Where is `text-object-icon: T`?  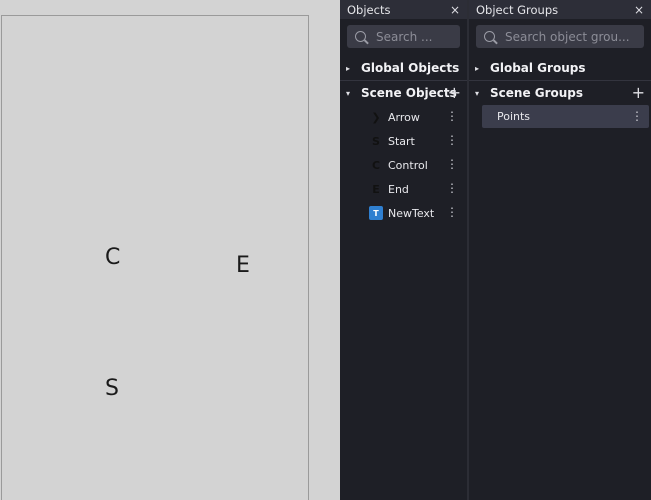 text-object-icon: T is located at coordinates (376, 213).